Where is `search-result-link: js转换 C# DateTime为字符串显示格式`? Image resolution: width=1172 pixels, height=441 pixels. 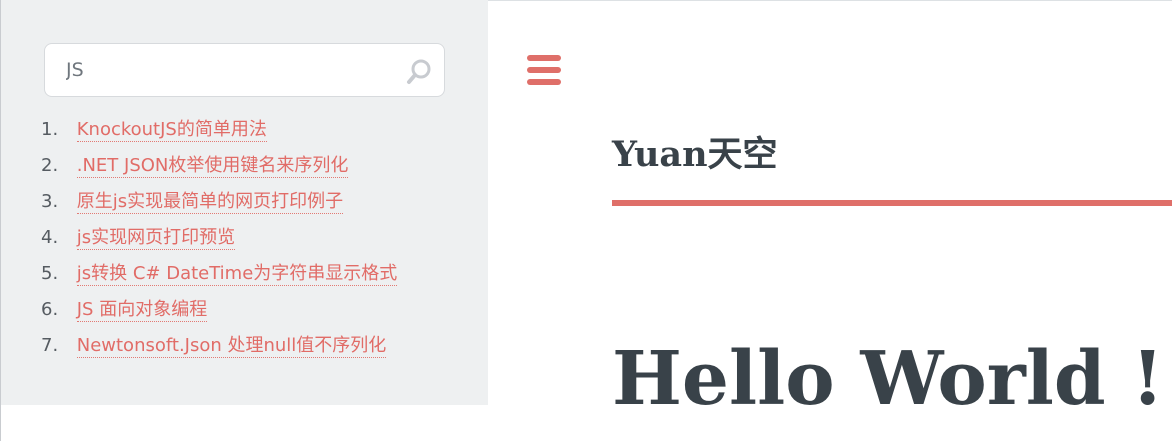
search-result-link: js转换 C# DateTime为字符串显示格式 is located at coordinates (237, 274).